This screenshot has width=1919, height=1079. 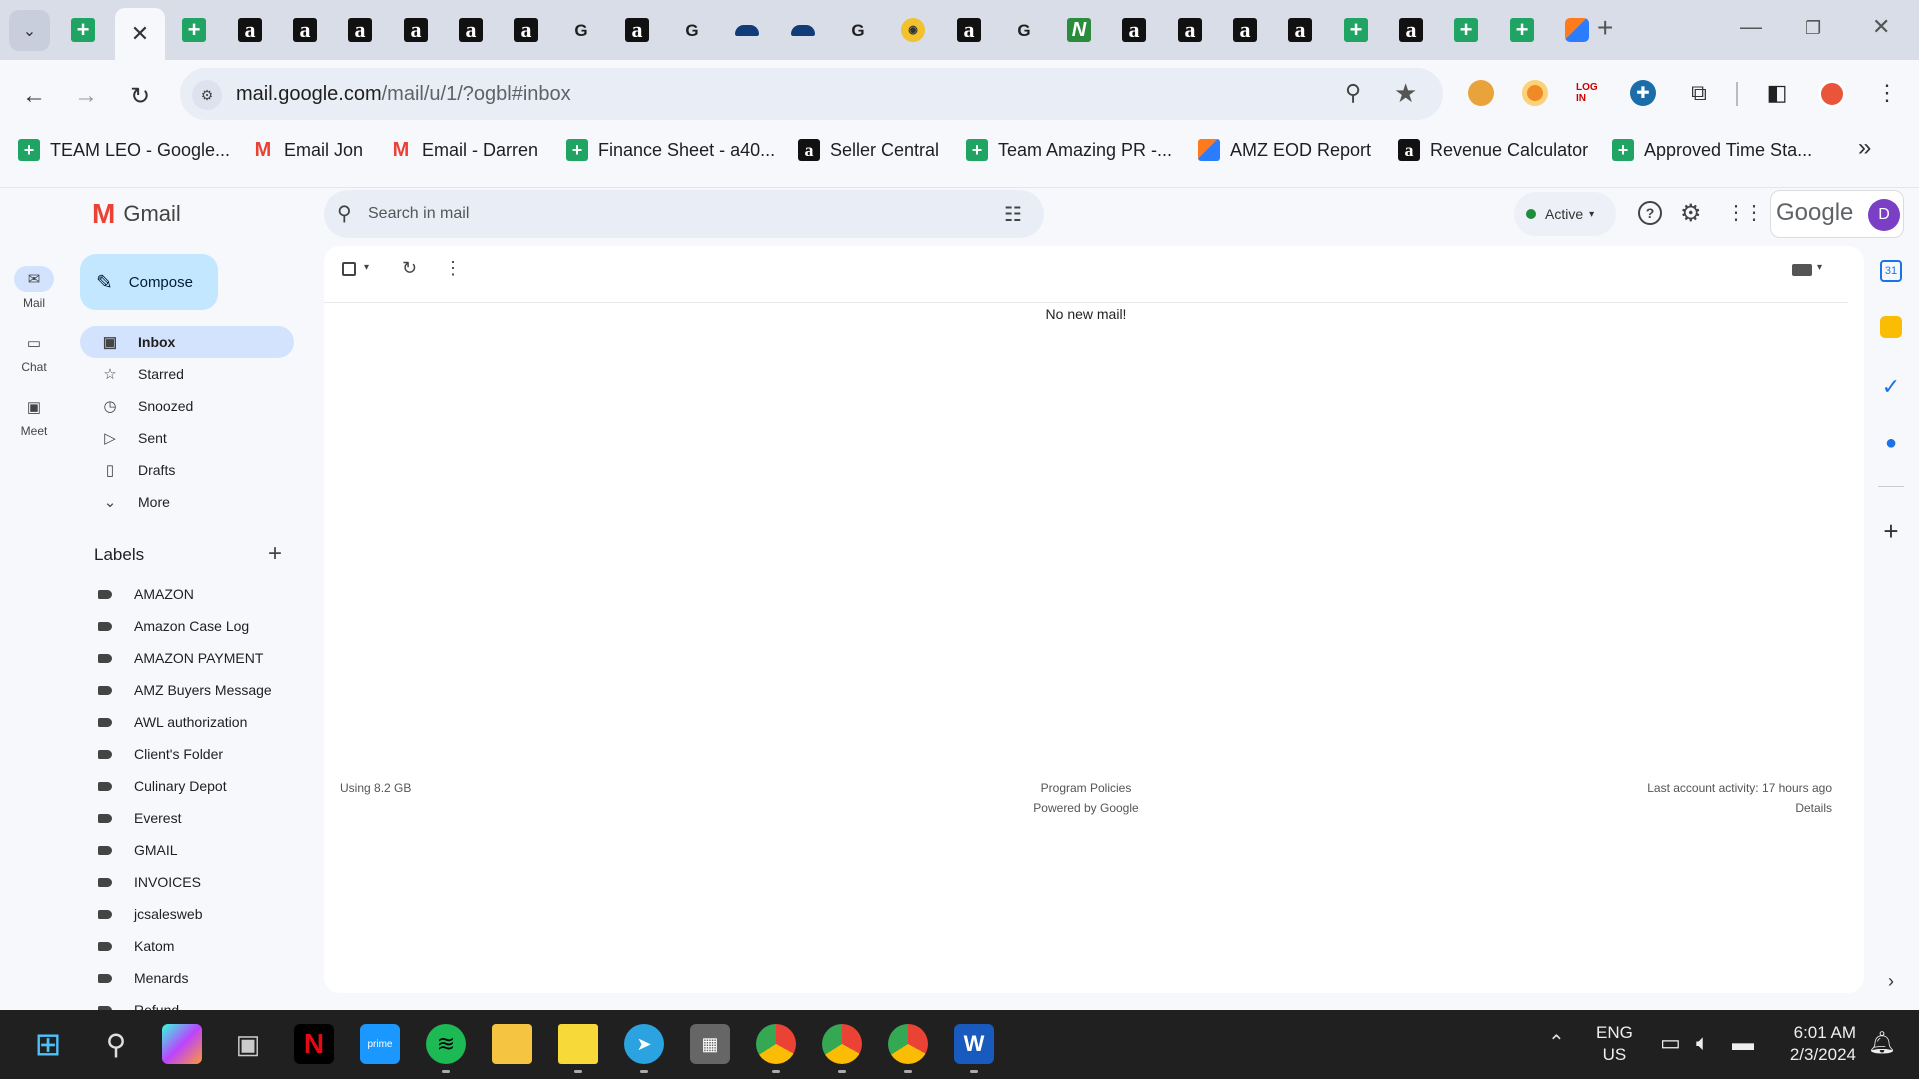 I want to click on sticky-notes-icon, so click(x=578, y=1044).